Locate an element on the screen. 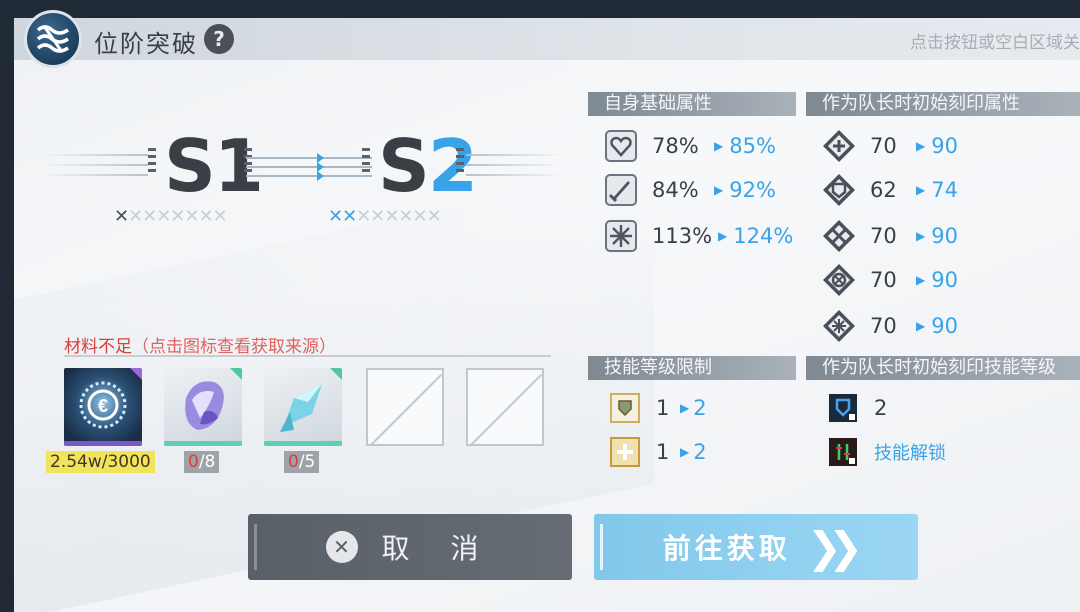 Image resolution: width=1080 pixels, height=612 pixels. material-count-coin: 2.54w/3000 is located at coordinates (100, 462).